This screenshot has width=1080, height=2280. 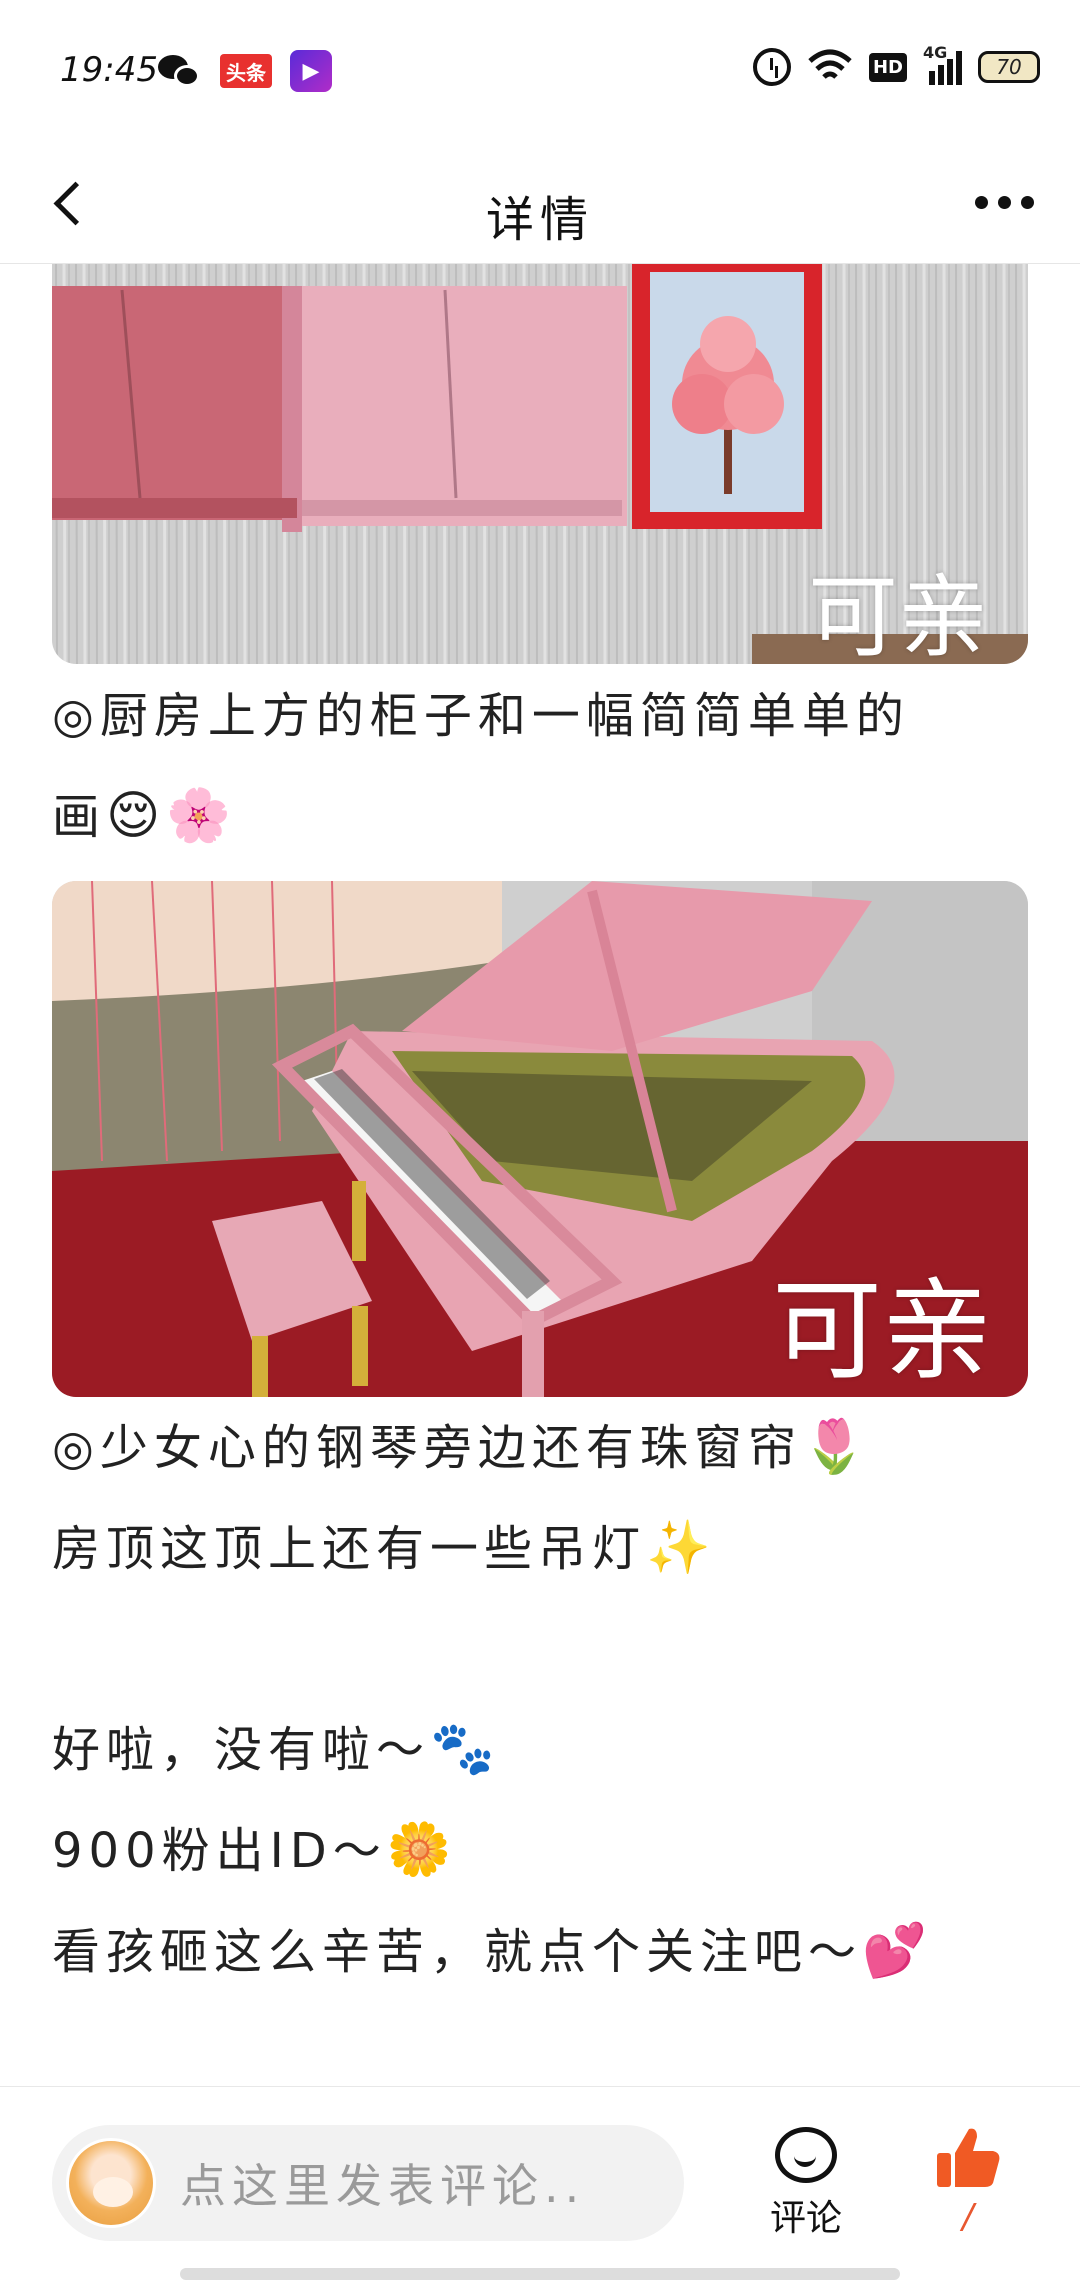 I want to click on caption-cabinet: ◎厨房上方的柜子和一幅简简单单的 画😌🌸, so click(x=540, y=766).